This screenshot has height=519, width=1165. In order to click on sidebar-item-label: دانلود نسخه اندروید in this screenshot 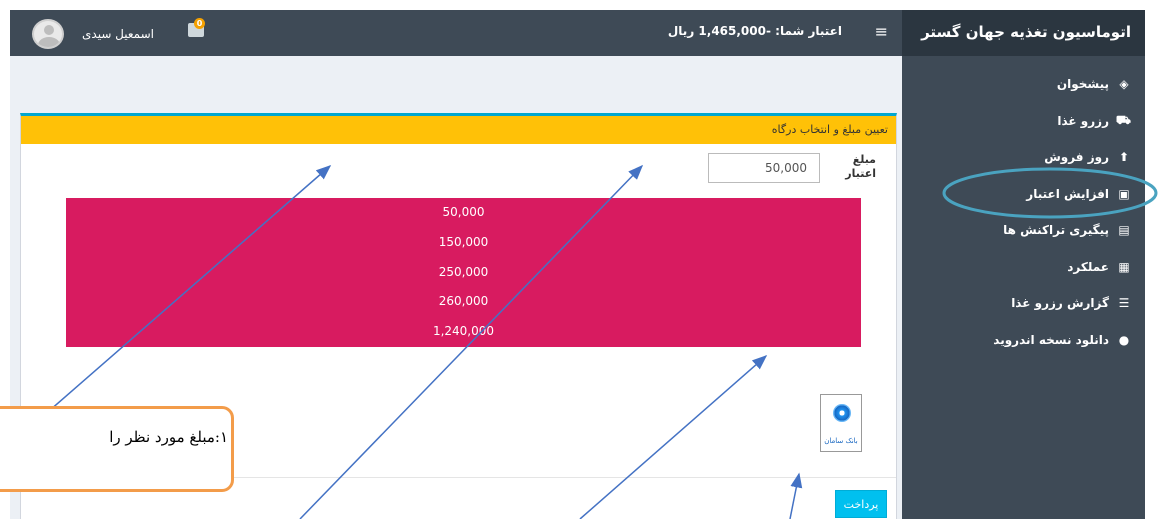, I will do `click(1051, 339)`.